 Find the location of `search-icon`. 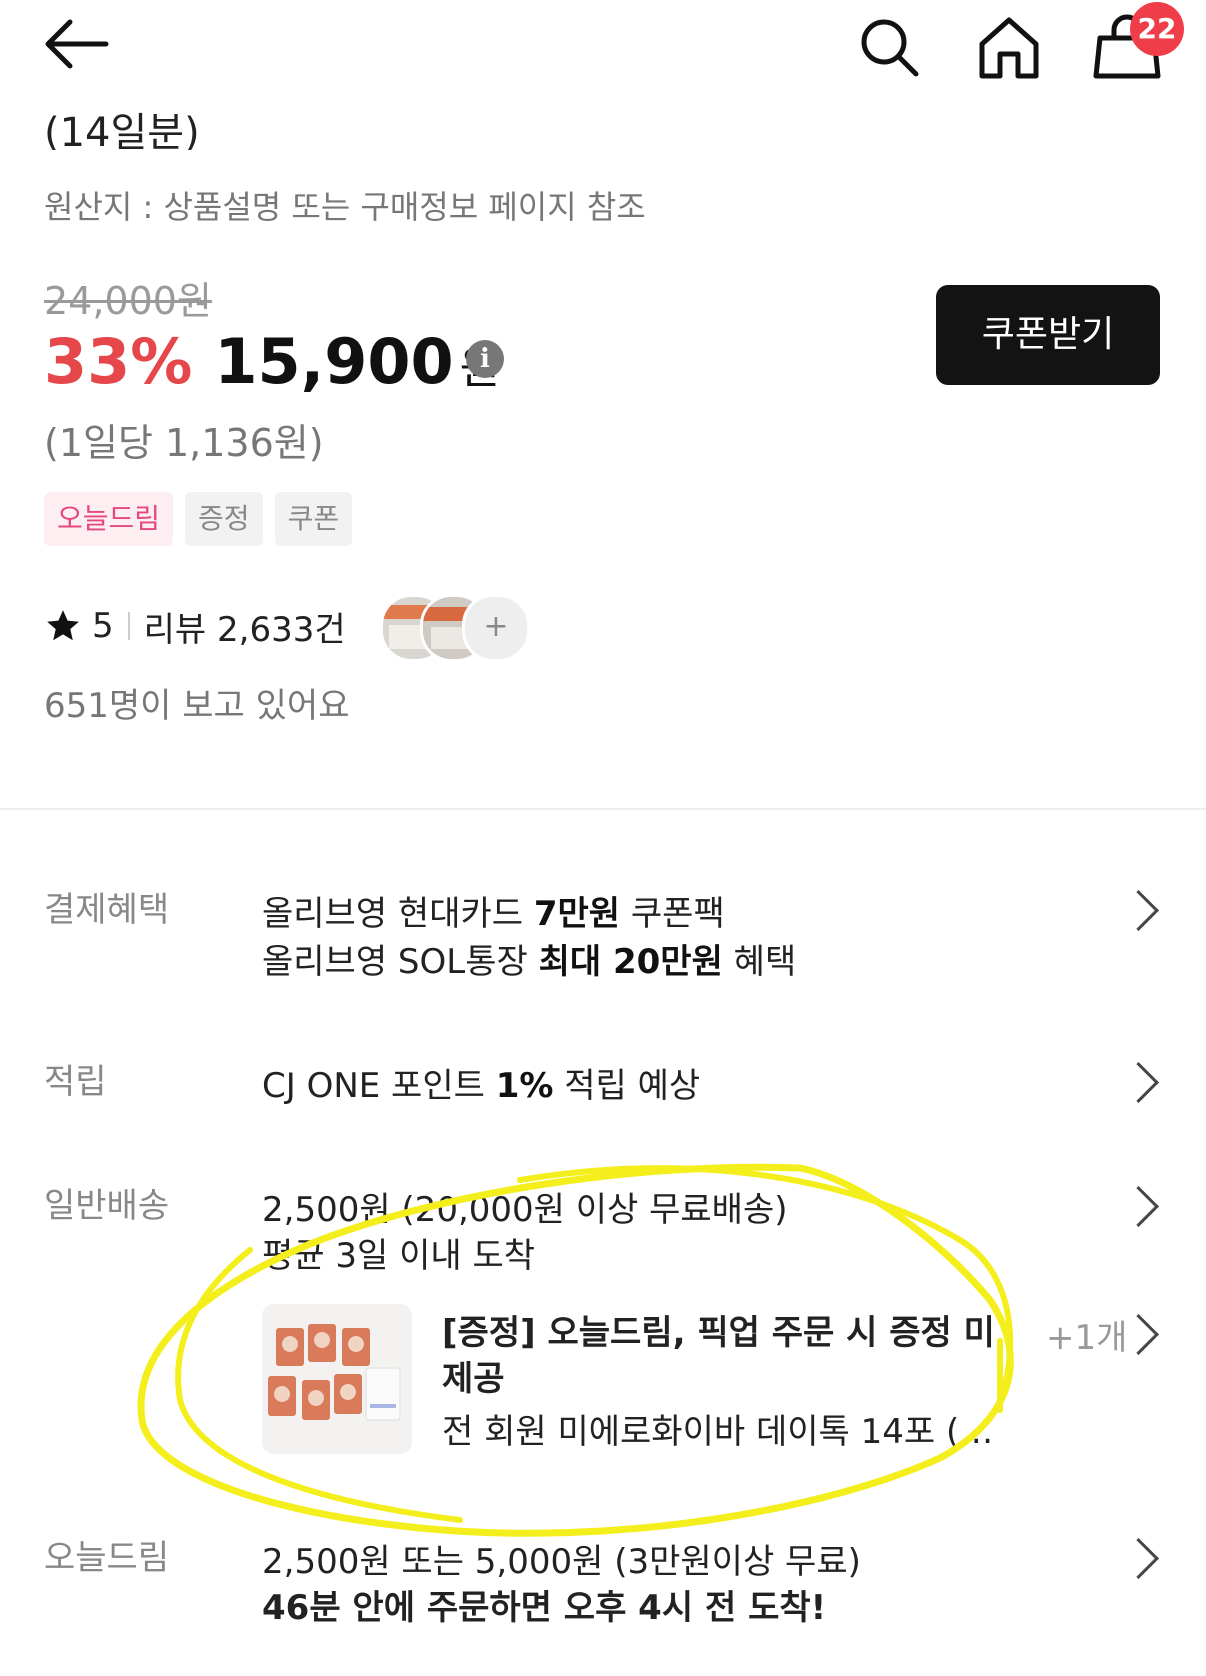

search-icon is located at coordinates (891, 49).